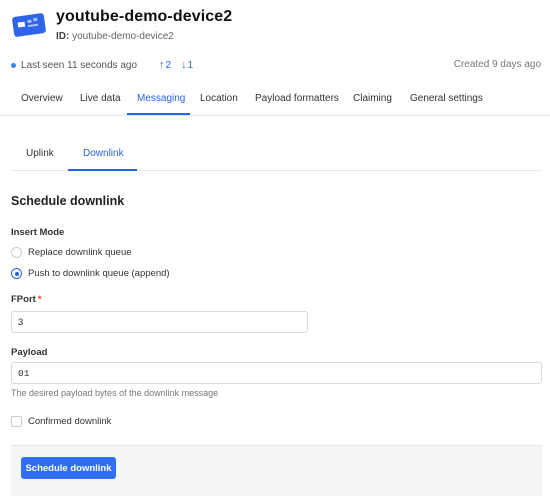 The width and height of the screenshot is (550, 496). What do you see at coordinates (497, 64) in the screenshot?
I see `created-text: Created 9 days ago` at bounding box center [497, 64].